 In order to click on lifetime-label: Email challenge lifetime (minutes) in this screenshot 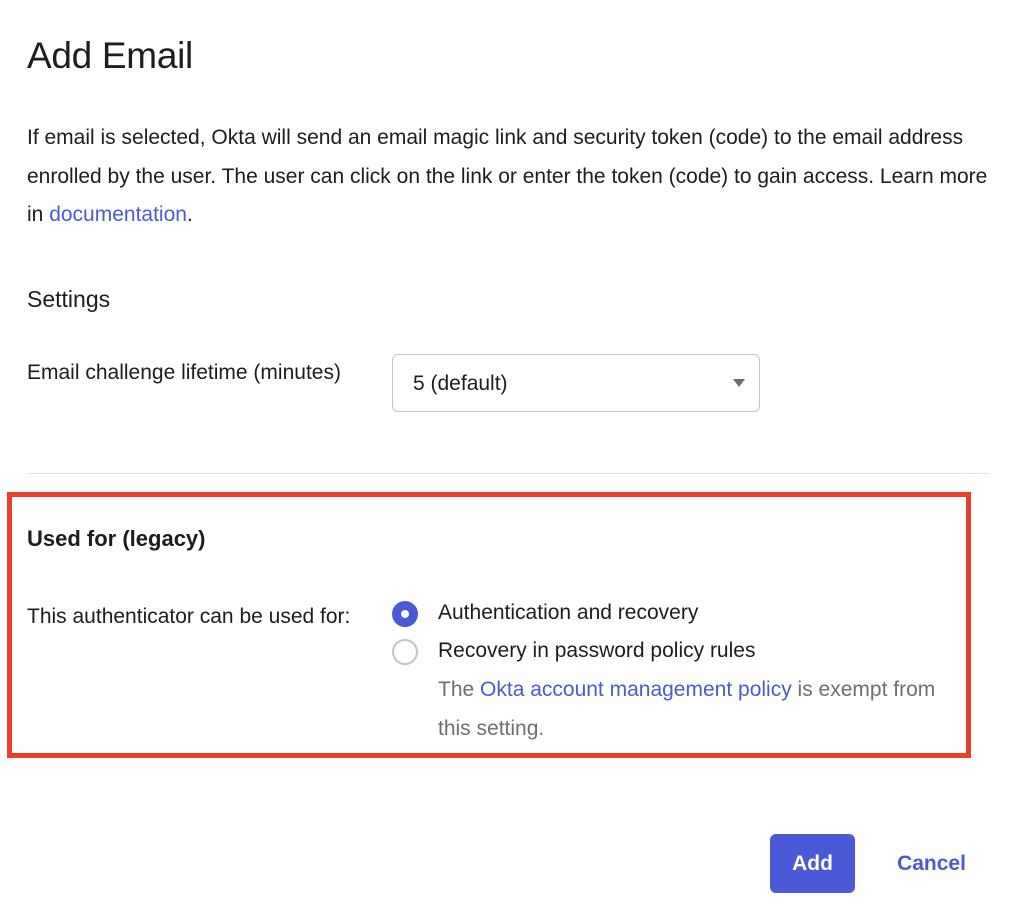, I will do `click(184, 372)`.